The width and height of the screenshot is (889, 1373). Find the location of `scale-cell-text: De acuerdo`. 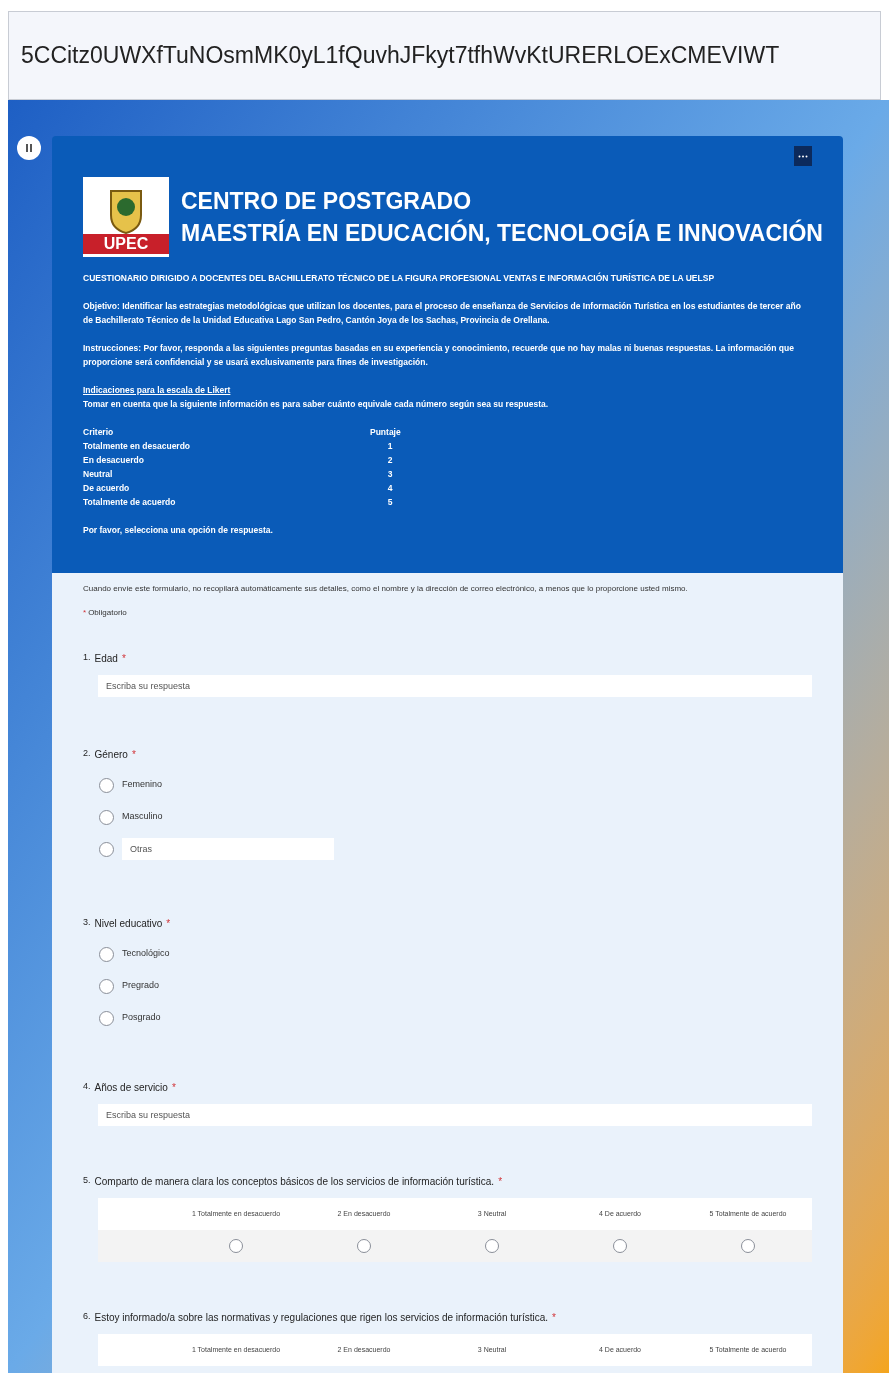

scale-cell-text: De acuerdo is located at coordinates (107, 488).